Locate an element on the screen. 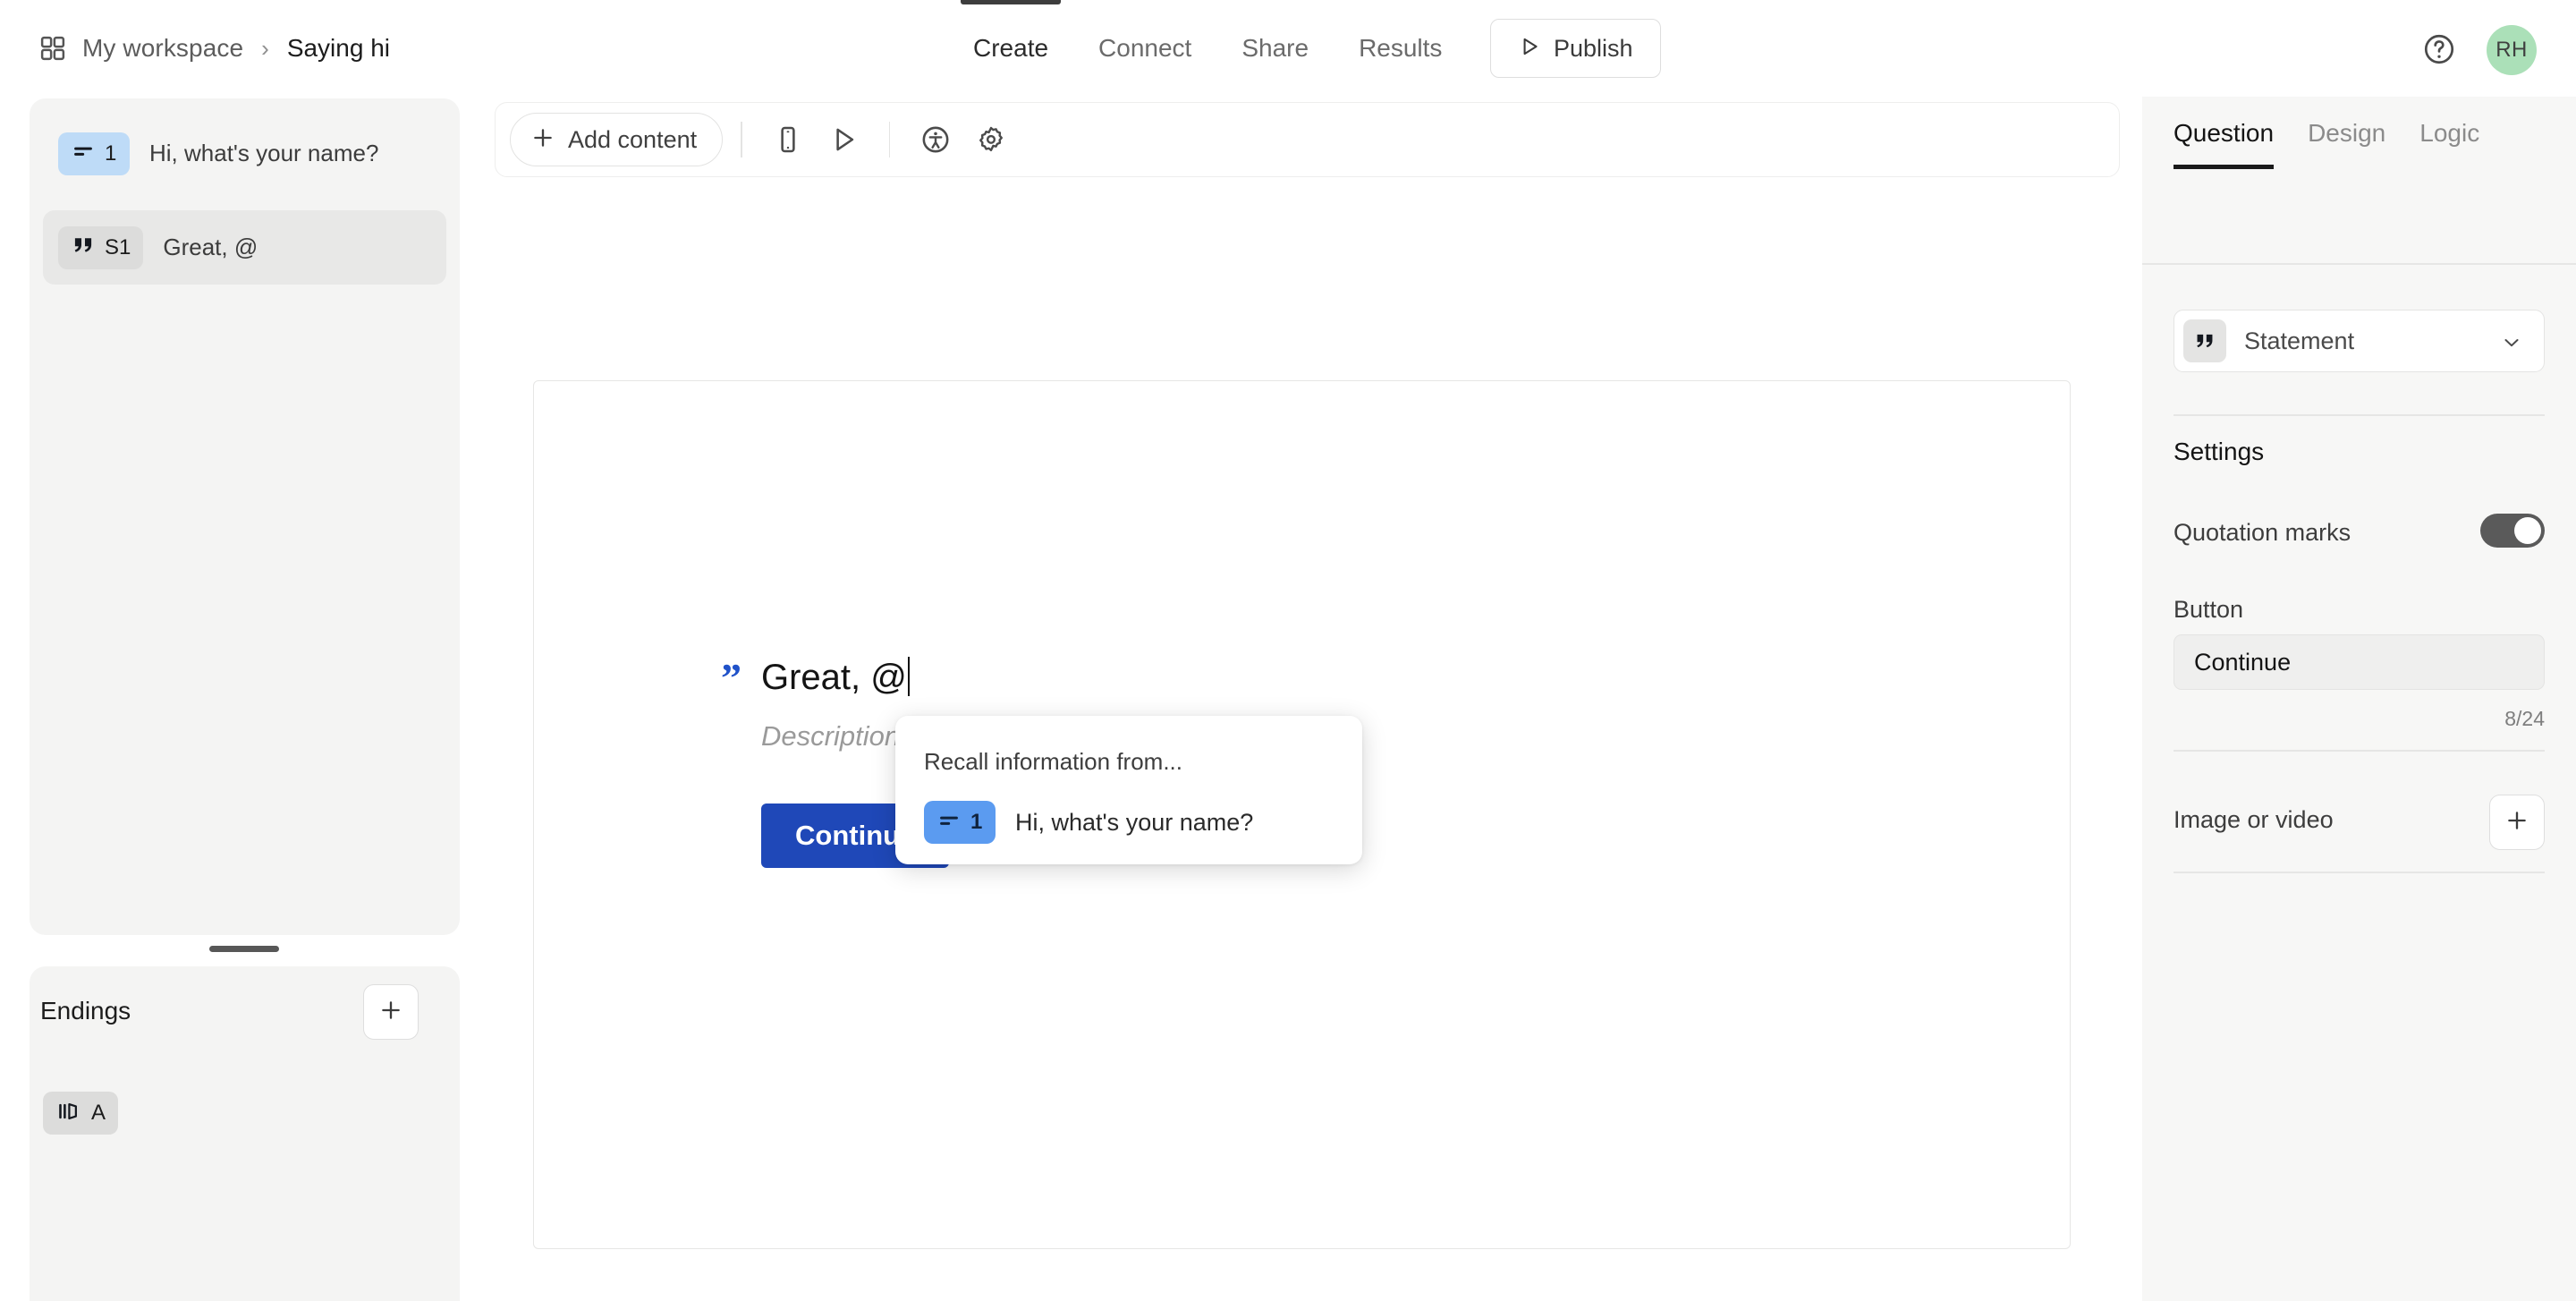  quotation-marks-toggle is located at coordinates (2512, 531).